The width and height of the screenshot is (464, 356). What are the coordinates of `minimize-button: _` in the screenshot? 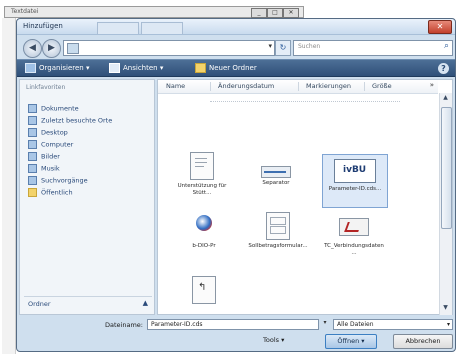 It's located at (259, 13).